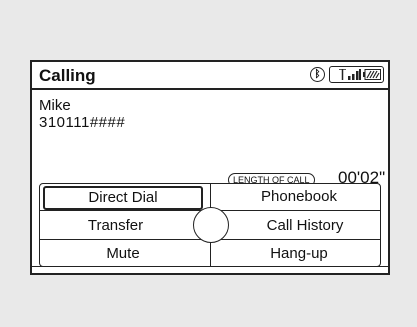 The height and width of the screenshot is (327, 417). I want to click on mute-button: Mute, so click(123, 254).